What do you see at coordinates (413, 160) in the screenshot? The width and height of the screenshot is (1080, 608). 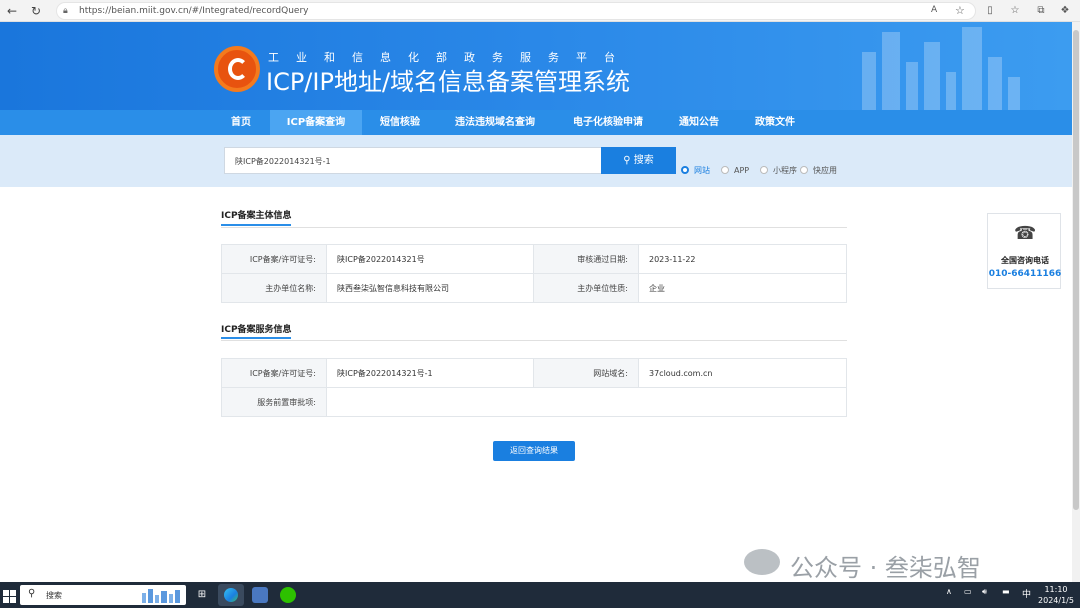 I see `search-input: 陕ICP备2022014321号-1` at bounding box center [413, 160].